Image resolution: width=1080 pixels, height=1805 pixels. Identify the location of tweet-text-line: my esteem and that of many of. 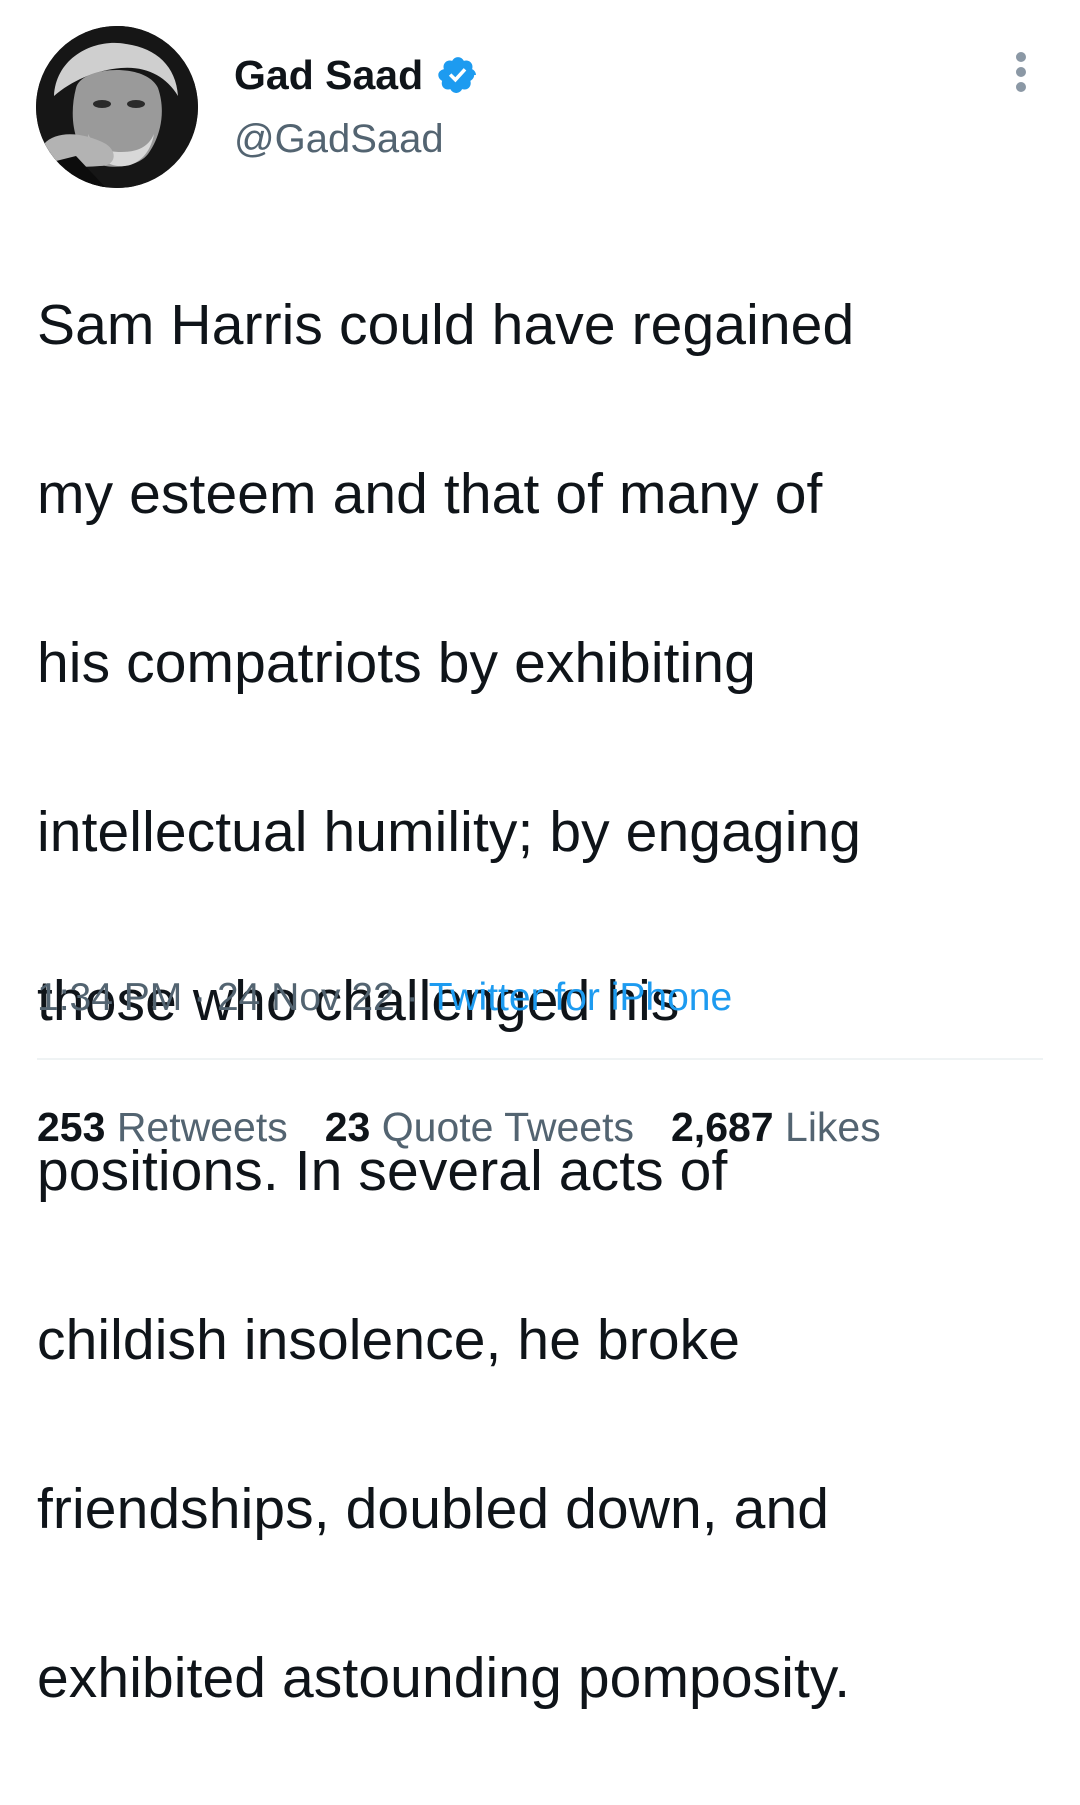
(430, 493).